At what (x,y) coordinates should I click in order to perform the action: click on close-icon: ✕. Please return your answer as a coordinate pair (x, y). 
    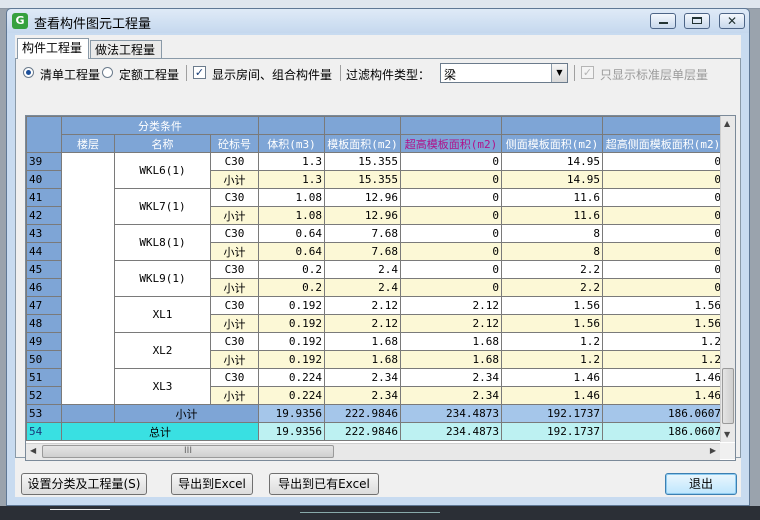
    Looking at the image, I should click on (732, 21).